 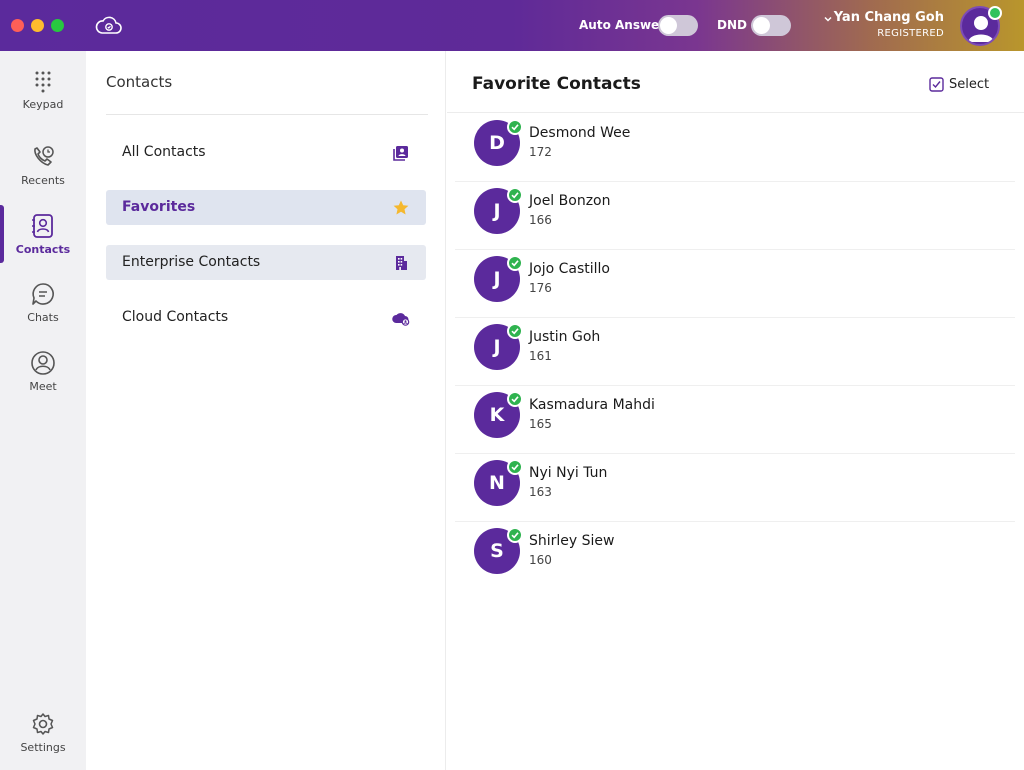 What do you see at coordinates (771, 25) in the screenshot?
I see `dnd-toggle` at bounding box center [771, 25].